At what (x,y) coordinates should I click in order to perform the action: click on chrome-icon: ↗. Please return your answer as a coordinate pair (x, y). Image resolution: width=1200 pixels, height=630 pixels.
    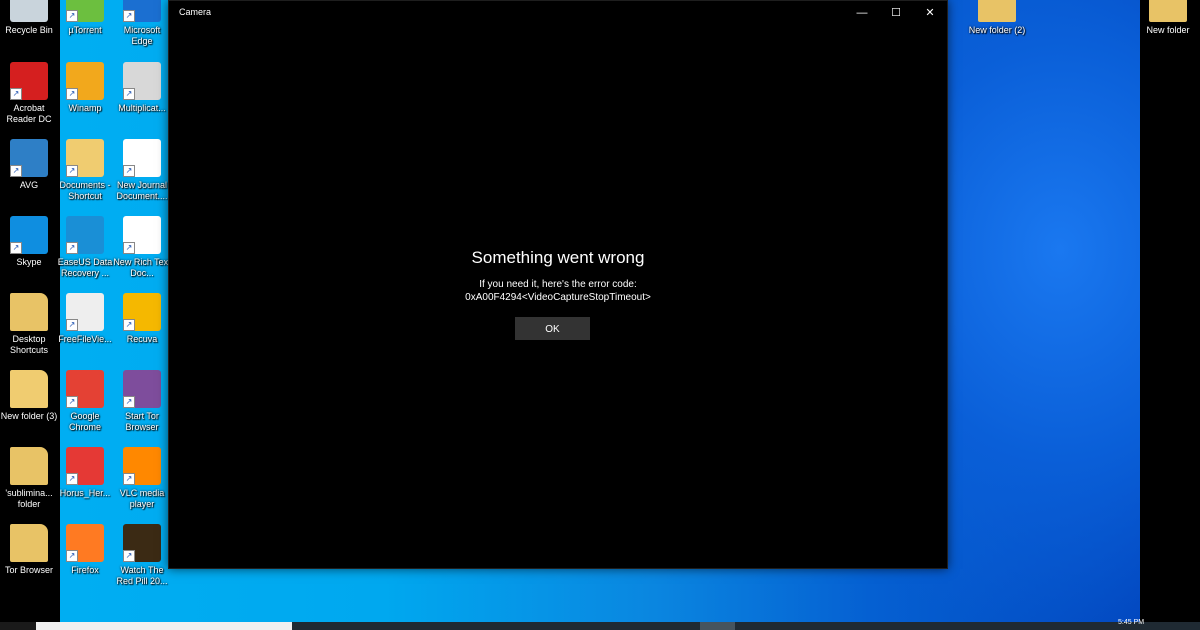
    Looking at the image, I should click on (85, 389).